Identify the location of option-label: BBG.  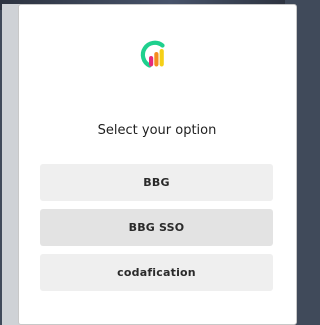
(156, 182).